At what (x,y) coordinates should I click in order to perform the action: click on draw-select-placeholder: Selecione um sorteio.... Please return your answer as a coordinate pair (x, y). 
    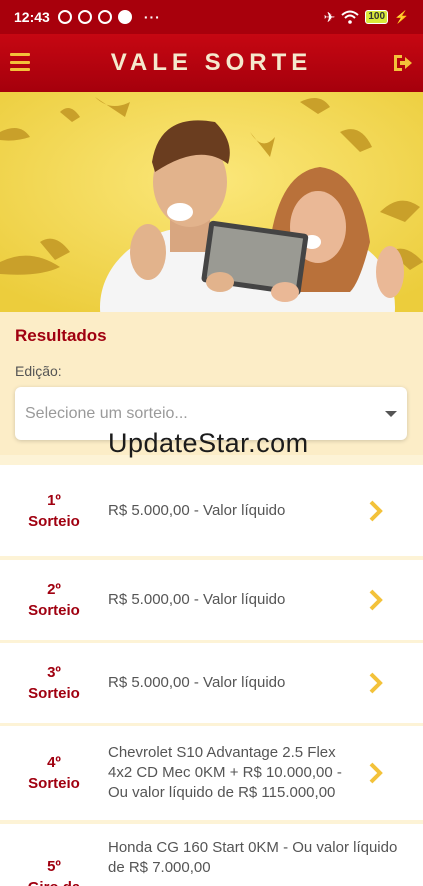
    Looking at the image, I should click on (106, 413).